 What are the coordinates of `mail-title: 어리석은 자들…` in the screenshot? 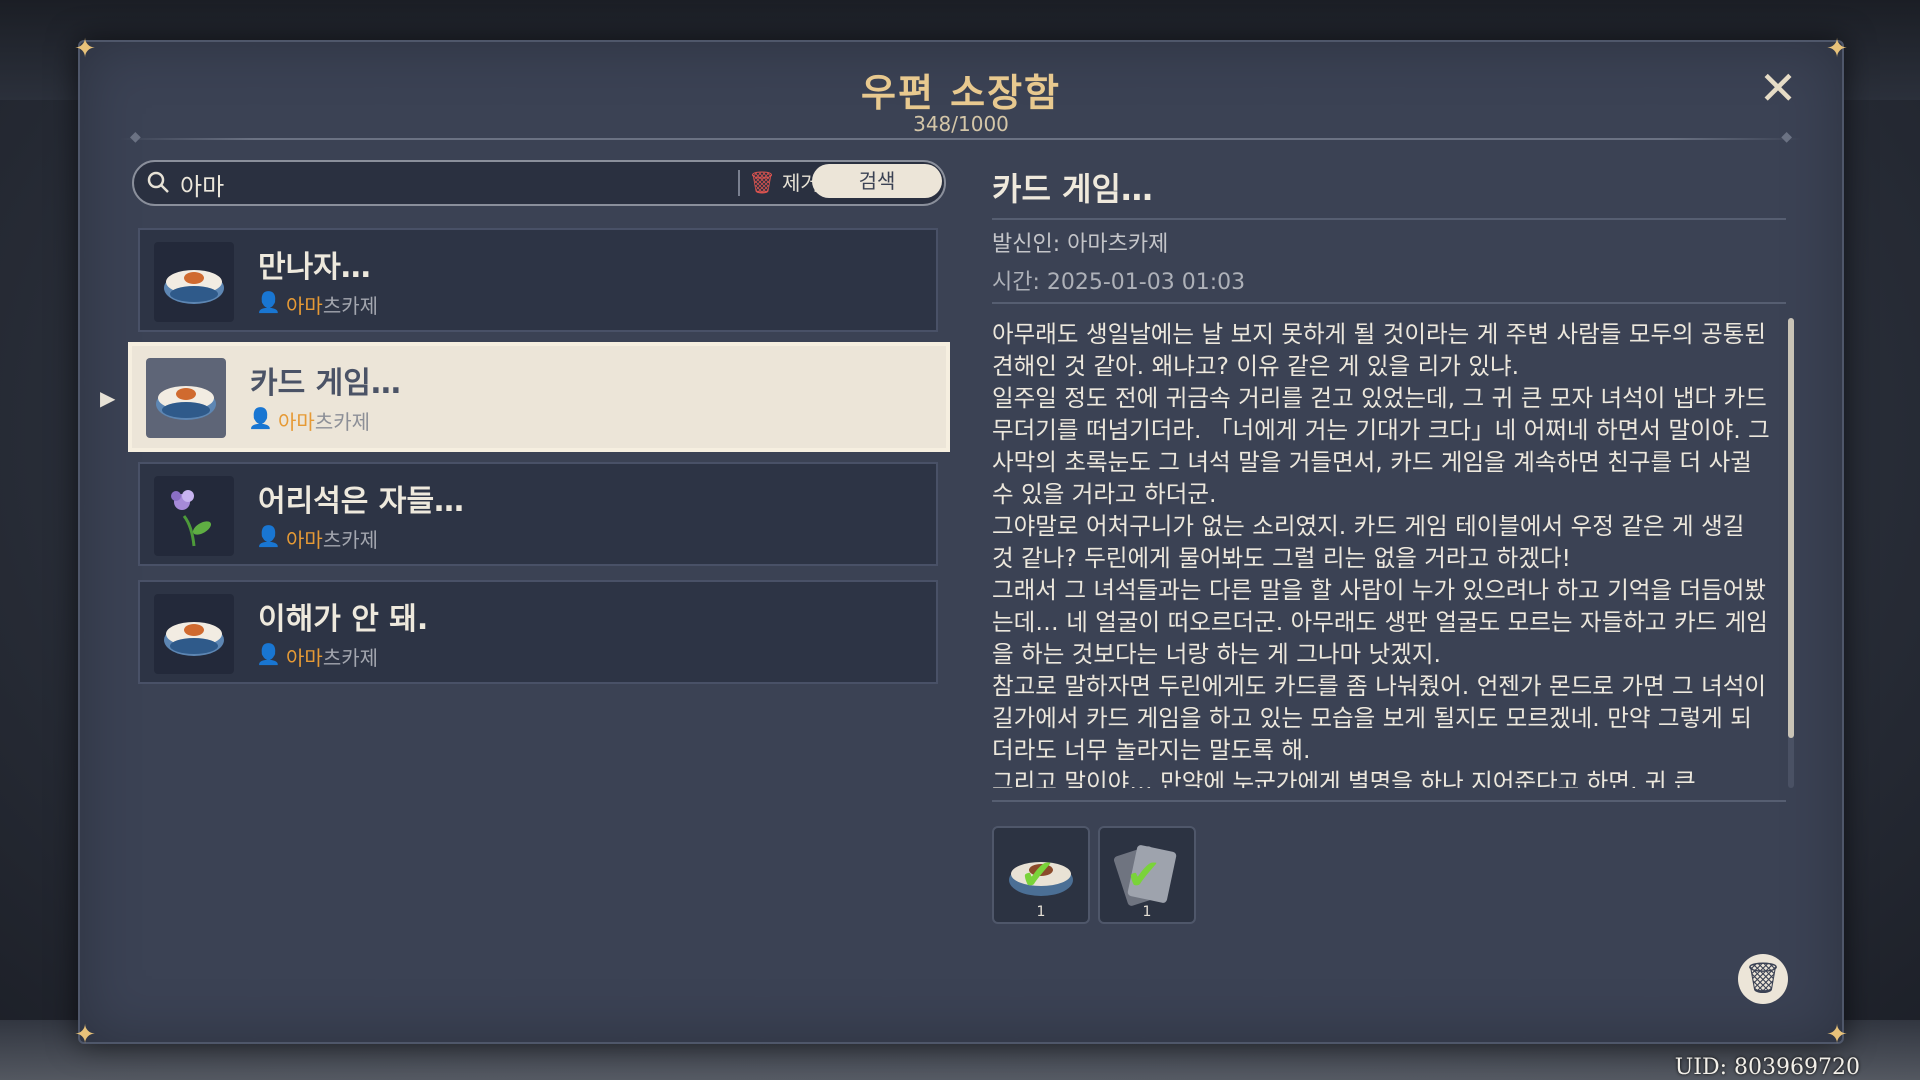 It's located at (361, 501).